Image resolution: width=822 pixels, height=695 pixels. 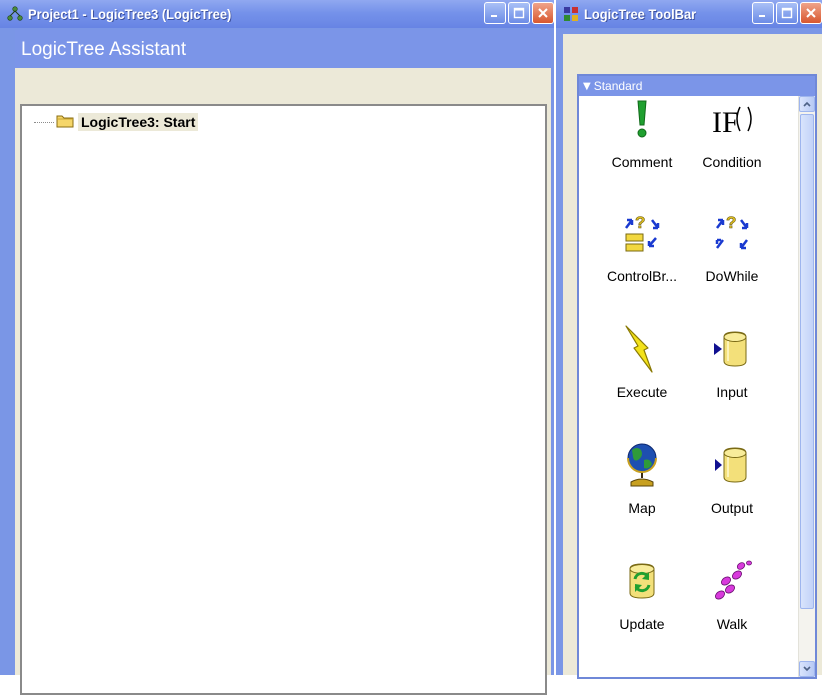 What do you see at coordinates (732, 263) in the screenshot?
I see `tool-do-while: ? DoWhile` at bounding box center [732, 263].